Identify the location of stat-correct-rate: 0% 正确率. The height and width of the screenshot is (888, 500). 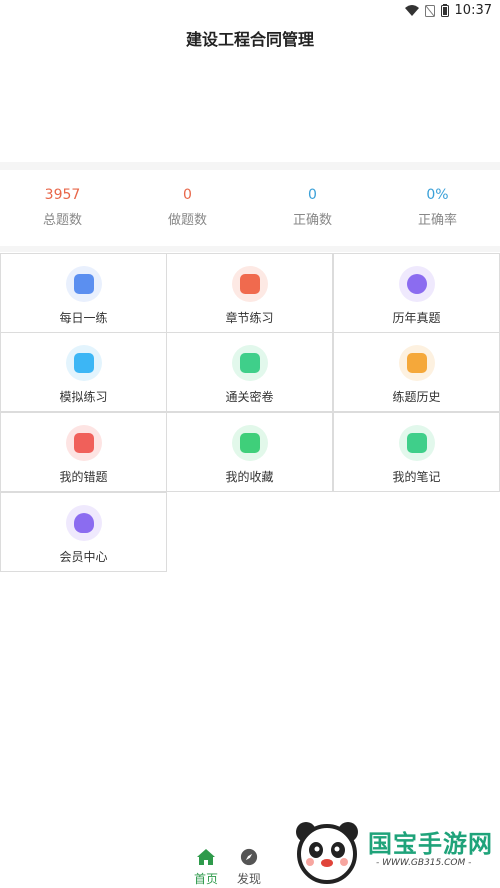
(437, 208).